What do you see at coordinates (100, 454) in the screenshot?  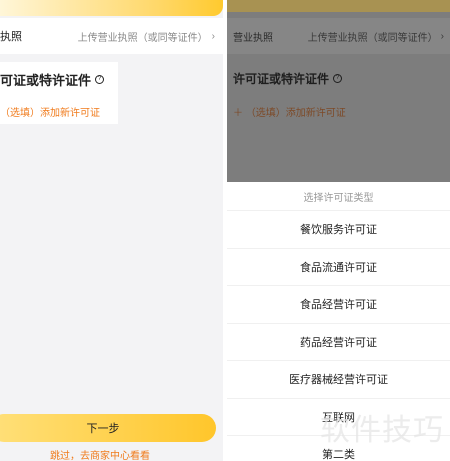 I see `skip-link: 跳过，去商家中心看看` at bounding box center [100, 454].